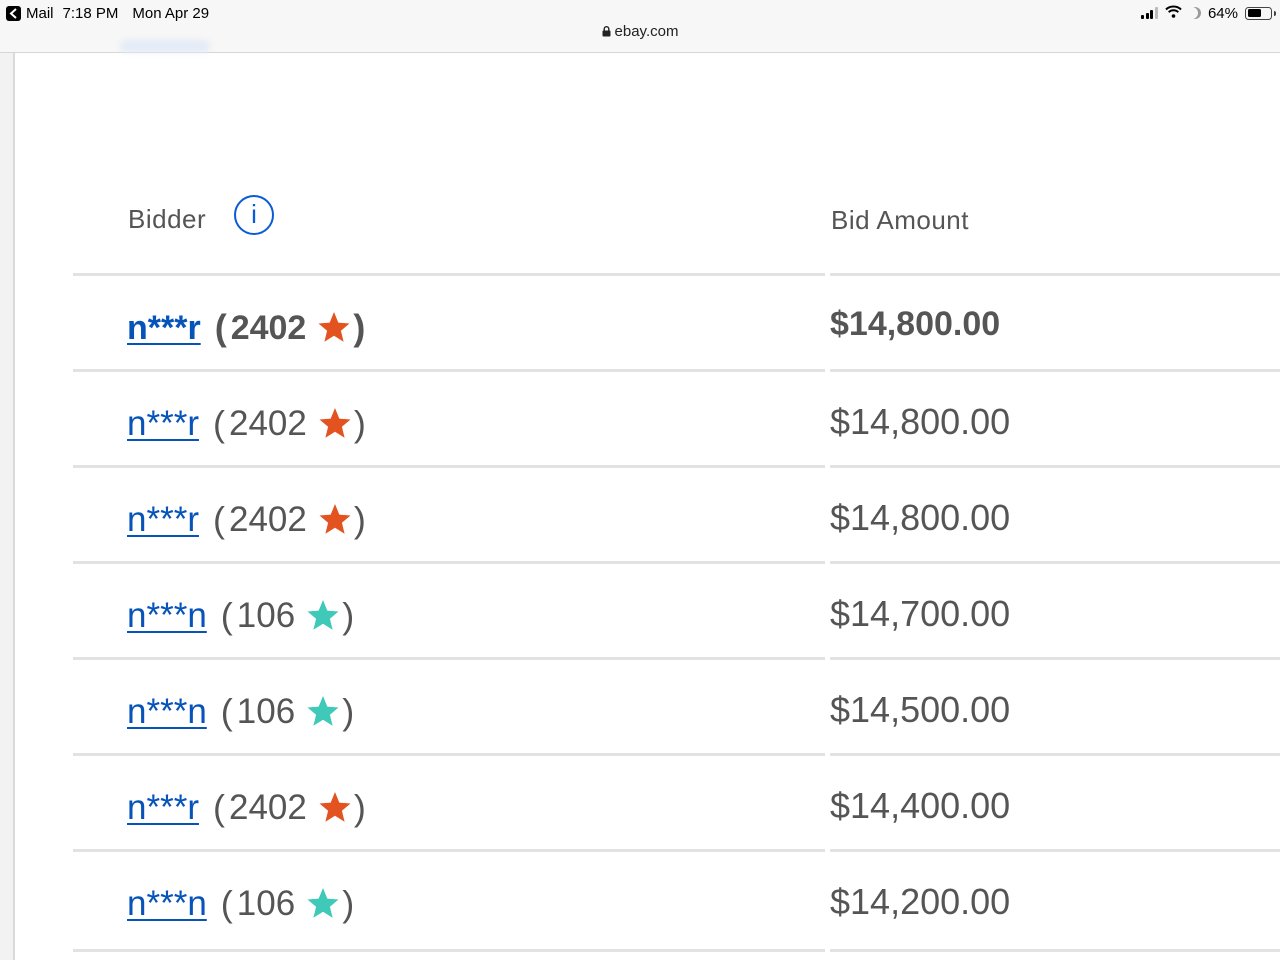  I want to click on wifi-icon, so click(1173, 13).